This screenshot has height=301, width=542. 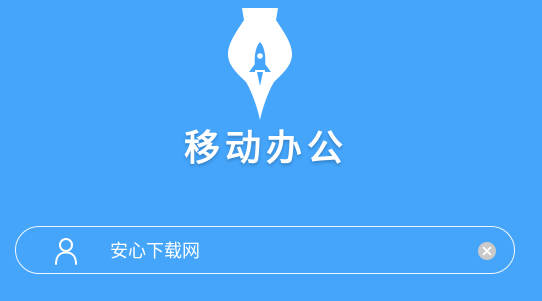 What do you see at coordinates (260, 64) in the screenshot?
I see `app-logo-icon` at bounding box center [260, 64].